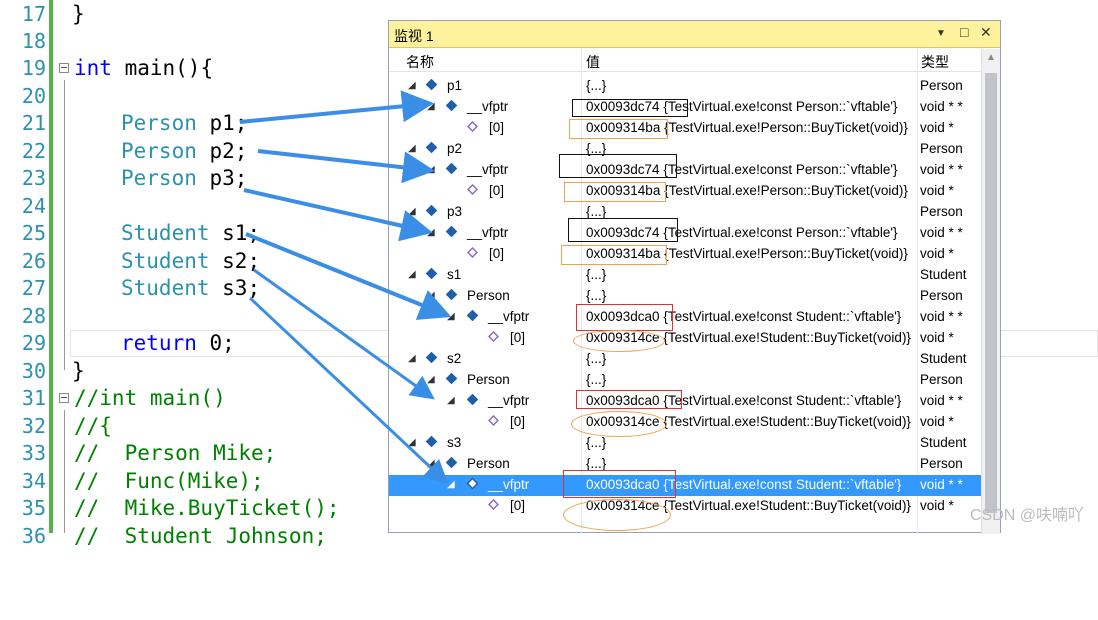 This screenshot has width=1098, height=620. Describe the element at coordinates (685, 443) in the screenshot. I see `watch-row: ◢ s3 {...} Student` at that location.